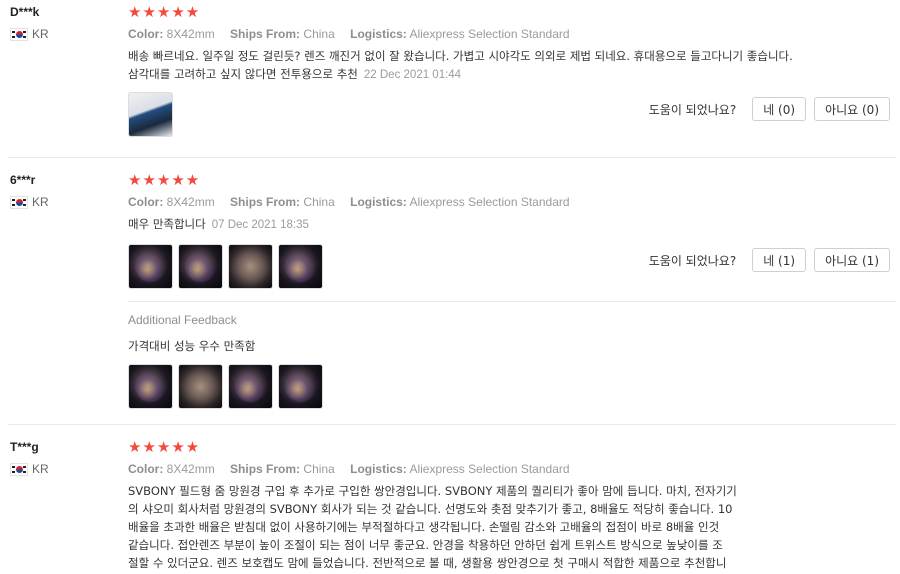  I want to click on reviewer-info: D***k KR, so click(29, 22).